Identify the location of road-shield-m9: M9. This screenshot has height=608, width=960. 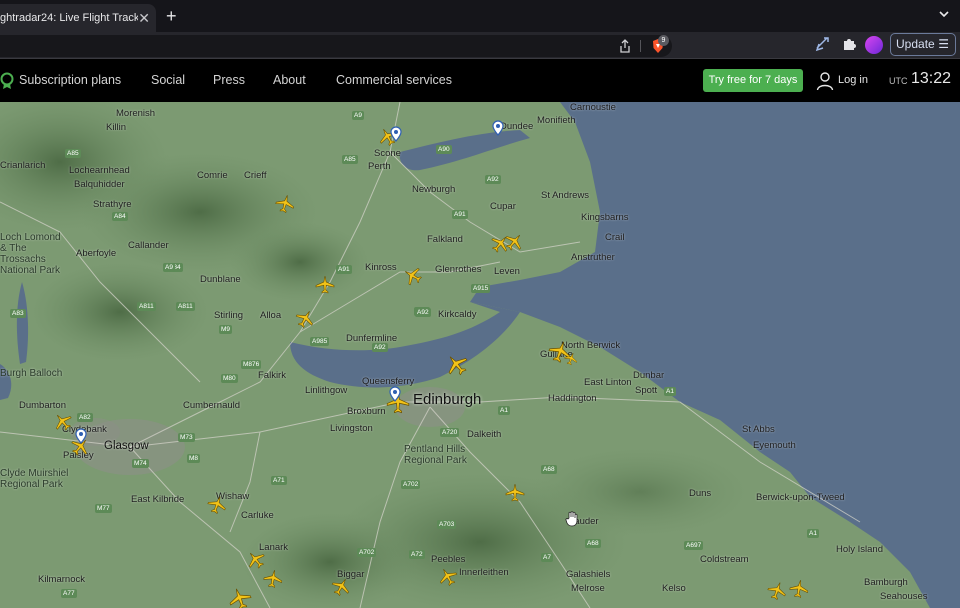
(226, 329).